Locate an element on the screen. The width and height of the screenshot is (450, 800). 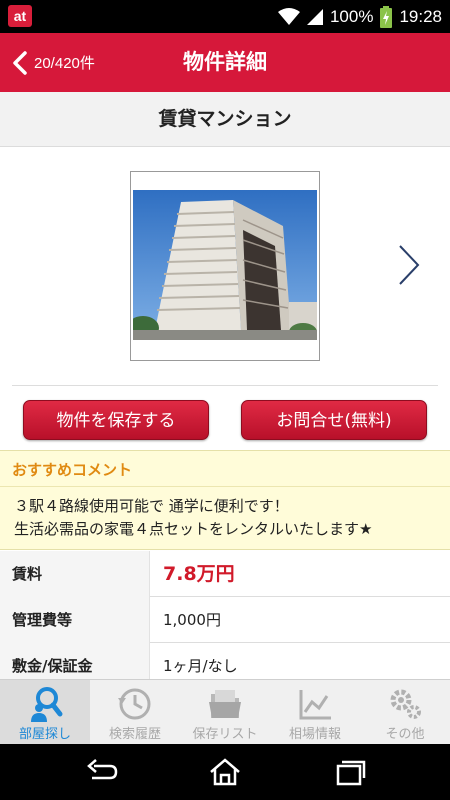
clock: 19:28 is located at coordinates (420, 16).